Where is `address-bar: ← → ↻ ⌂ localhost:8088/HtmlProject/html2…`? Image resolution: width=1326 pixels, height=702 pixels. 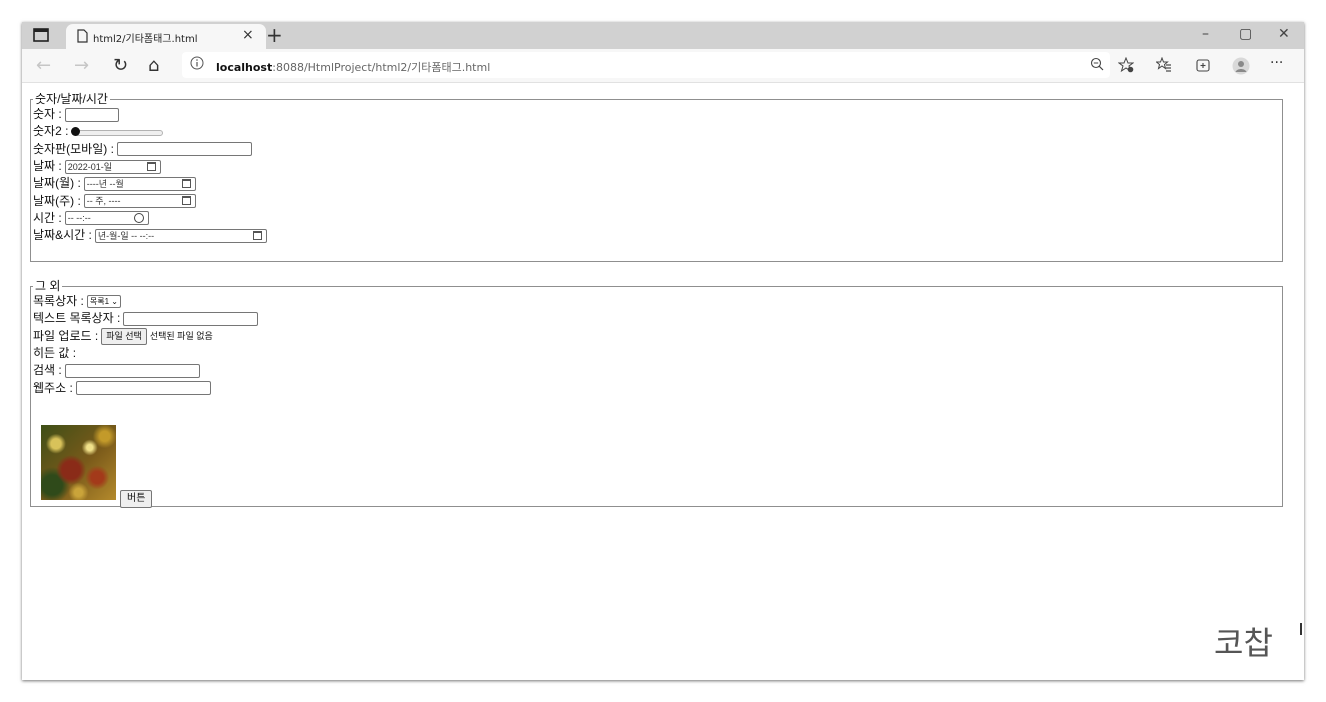 address-bar: ← → ↻ ⌂ localhost:8088/HtmlProject/html2… is located at coordinates (663, 66).